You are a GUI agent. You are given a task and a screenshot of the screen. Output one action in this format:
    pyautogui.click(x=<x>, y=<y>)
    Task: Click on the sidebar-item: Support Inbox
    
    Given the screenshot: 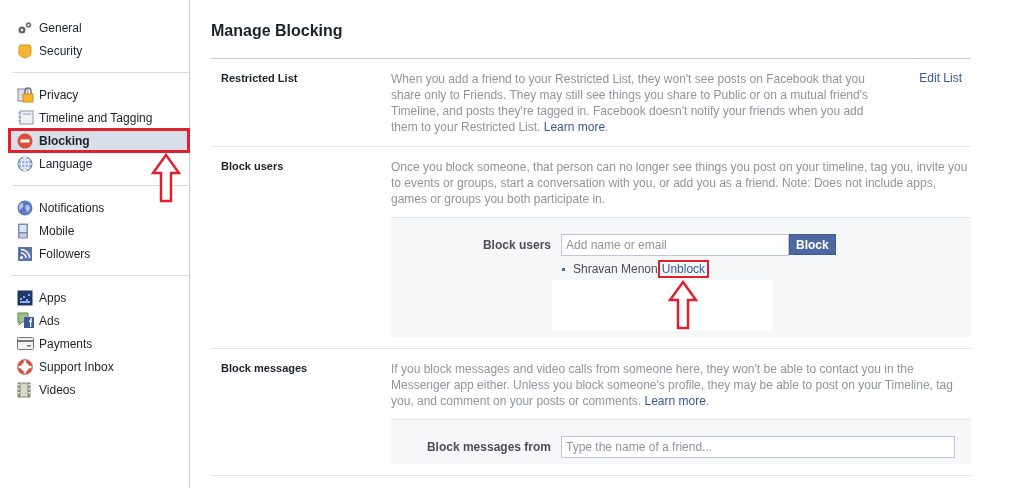 What is the action you would take?
    pyautogui.click(x=100, y=366)
    